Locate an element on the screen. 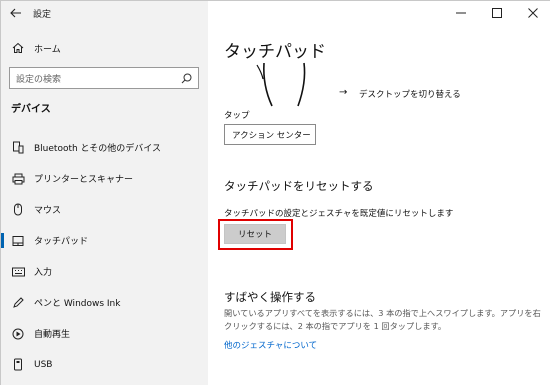 Image resolution: width=550 pixels, height=385 pixels. sidebar-item-label: タッチパッド is located at coordinates (61, 242).